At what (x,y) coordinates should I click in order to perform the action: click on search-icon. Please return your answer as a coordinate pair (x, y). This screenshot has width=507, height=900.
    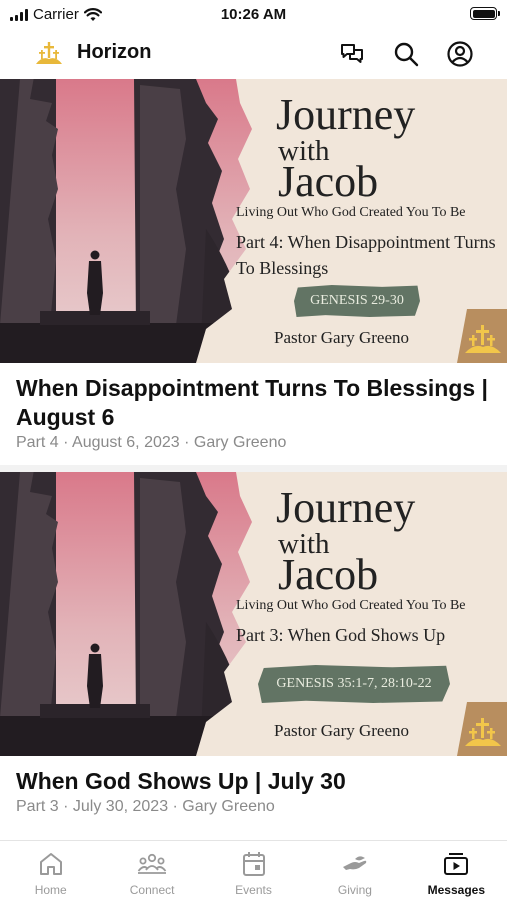
    Looking at the image, I should click on (406, 54).